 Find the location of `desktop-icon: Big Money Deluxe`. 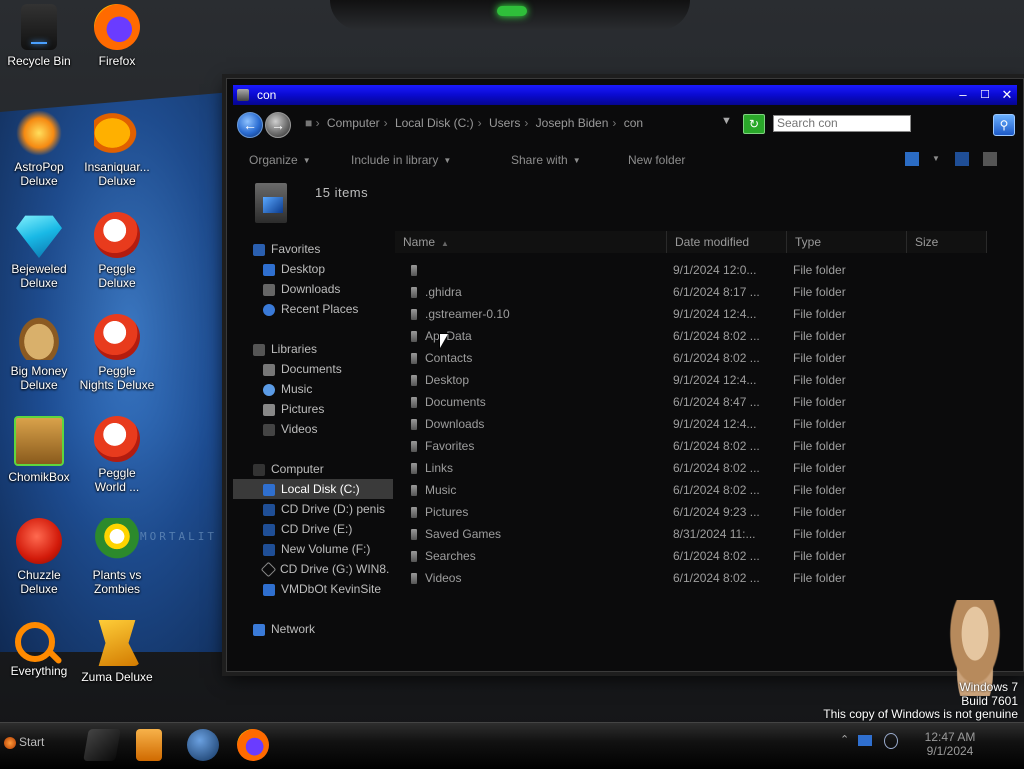

desktop-icon: Big Money Deluxe is located at coordinates (39, 353).